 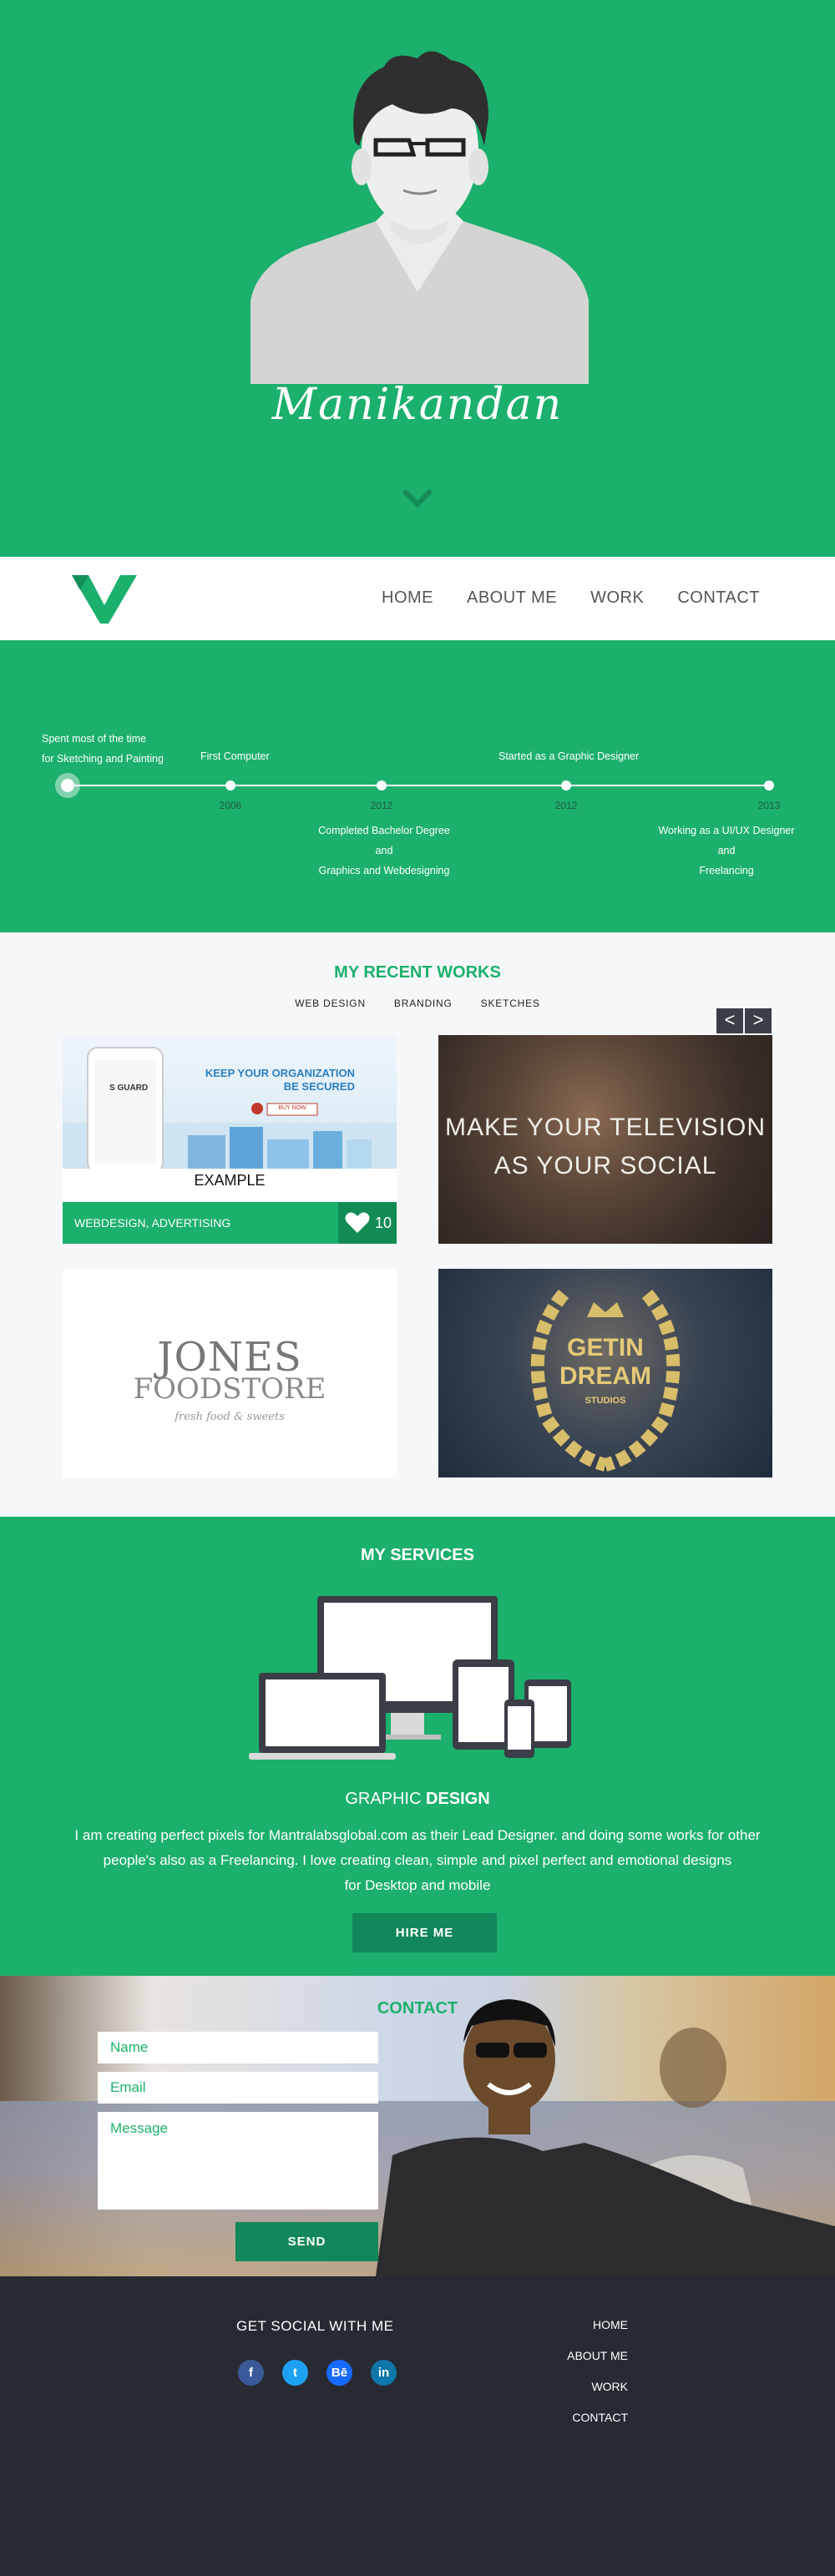 I want to click on works-title: MY RECENT WORKS, so click(x=417, y=972).